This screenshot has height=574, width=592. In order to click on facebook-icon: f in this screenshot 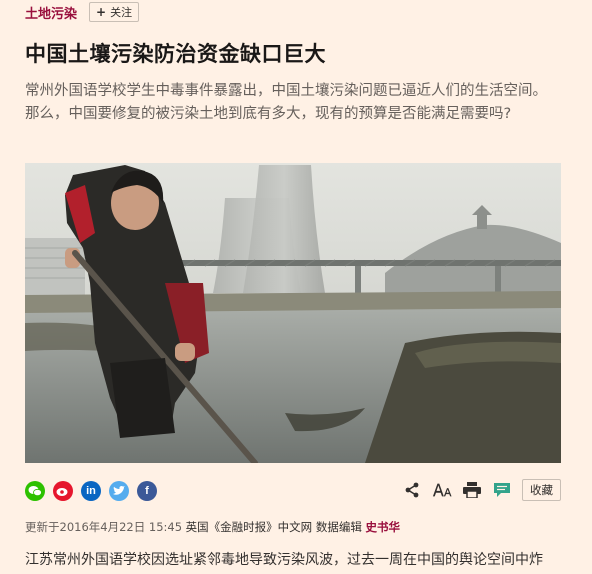, I will do `click(147, 491)`.